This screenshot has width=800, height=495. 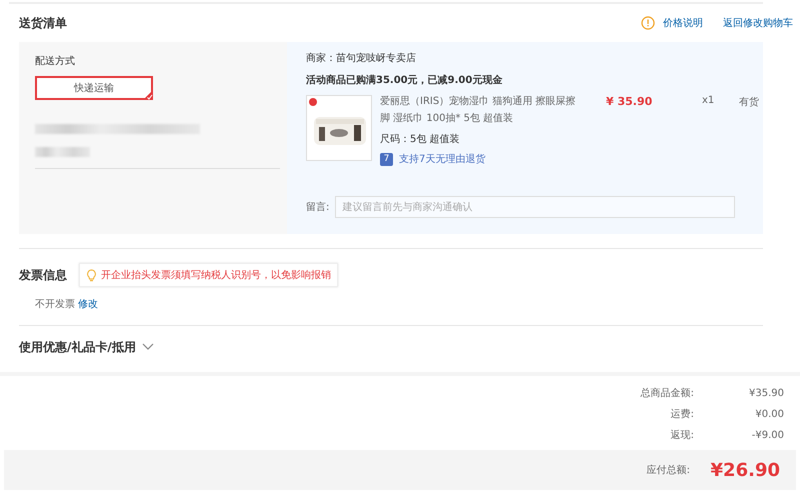 I want to click on delivery-option: 快递运输, so click(x=94, y=88).